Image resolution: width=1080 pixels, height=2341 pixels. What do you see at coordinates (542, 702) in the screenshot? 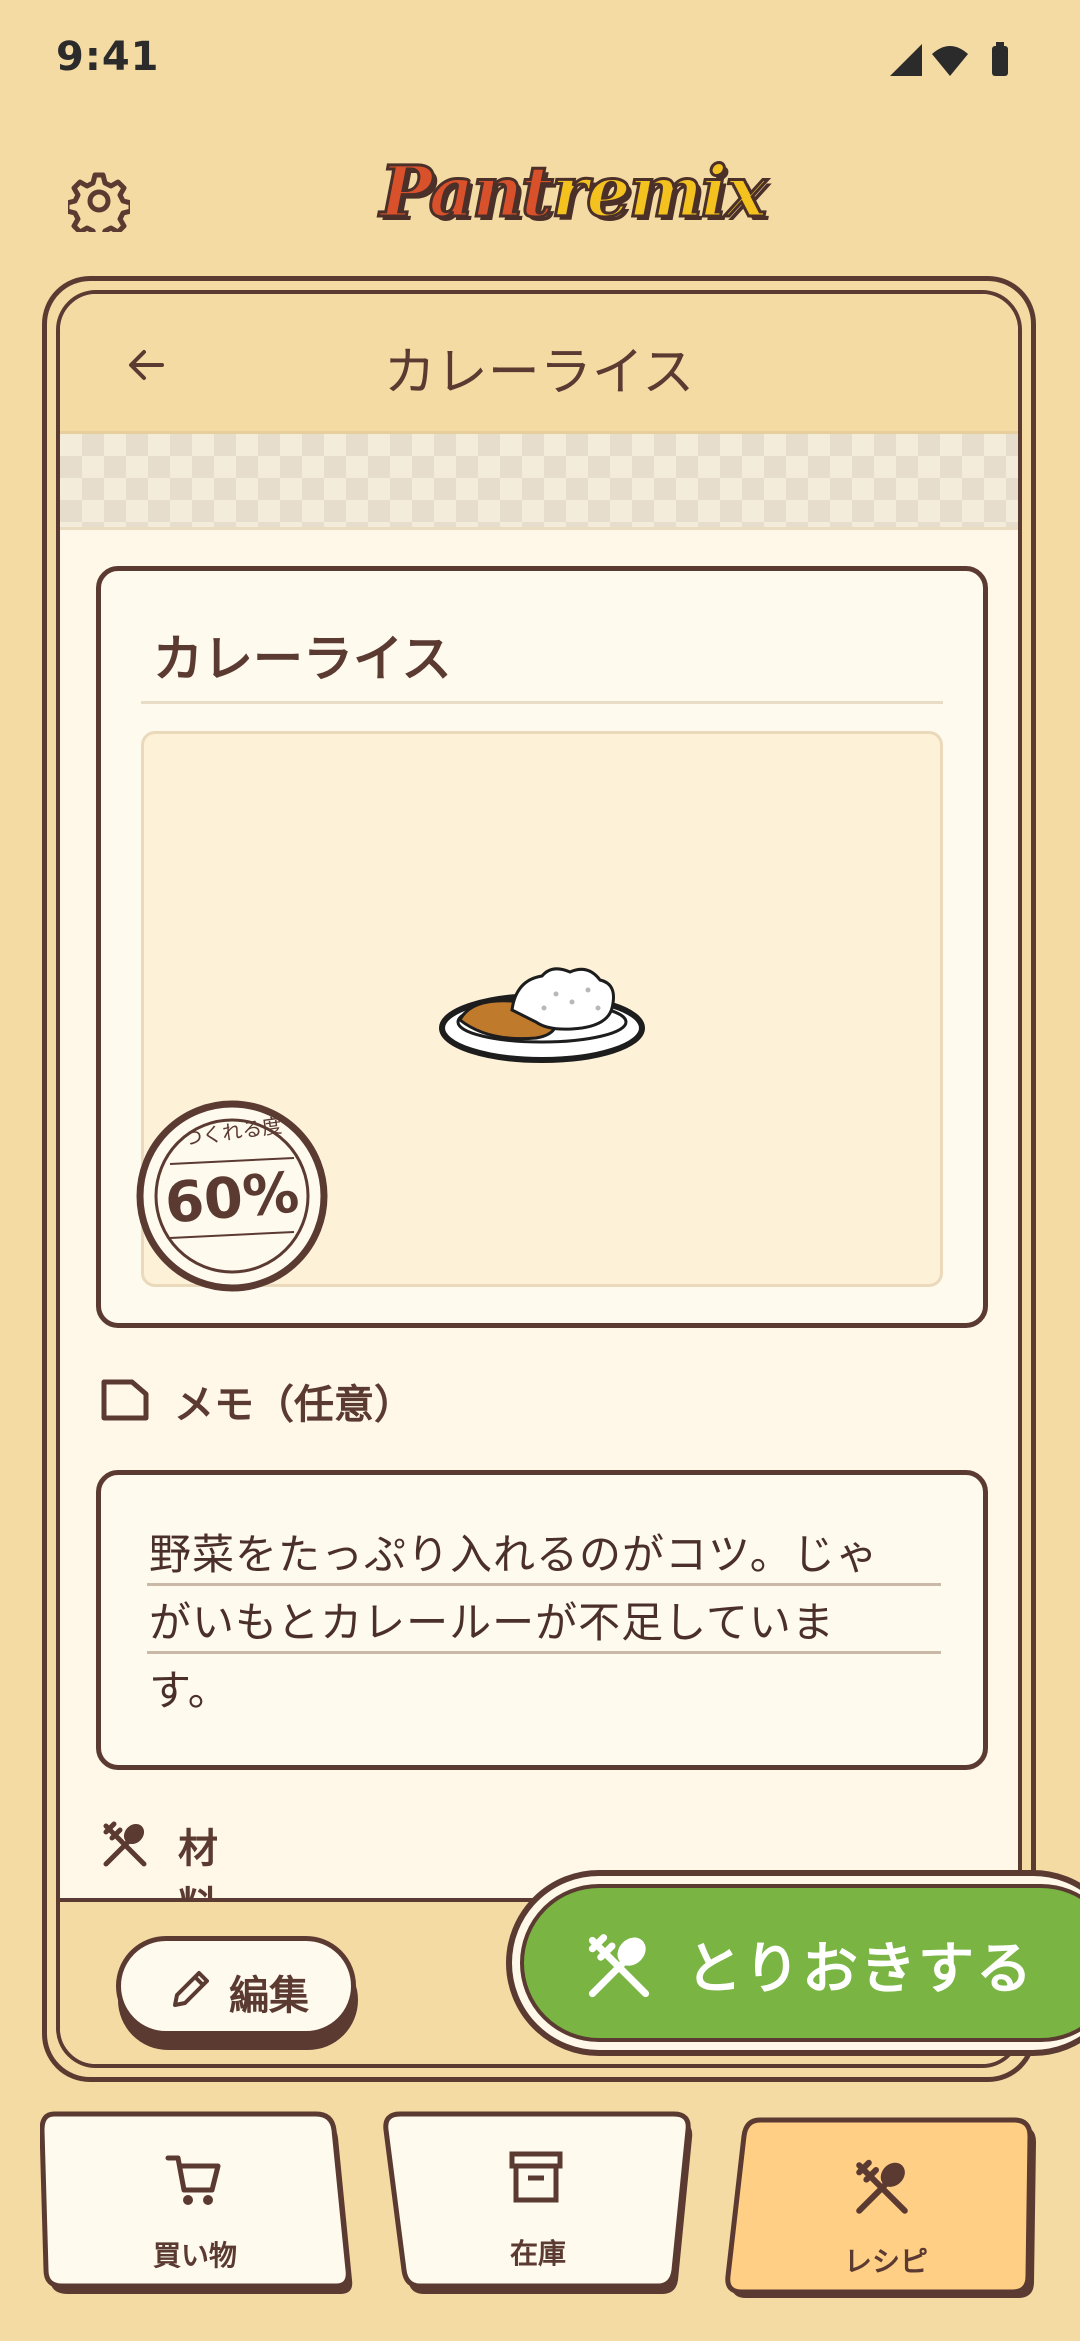
I see `divider` at bounding box center [542, 702].